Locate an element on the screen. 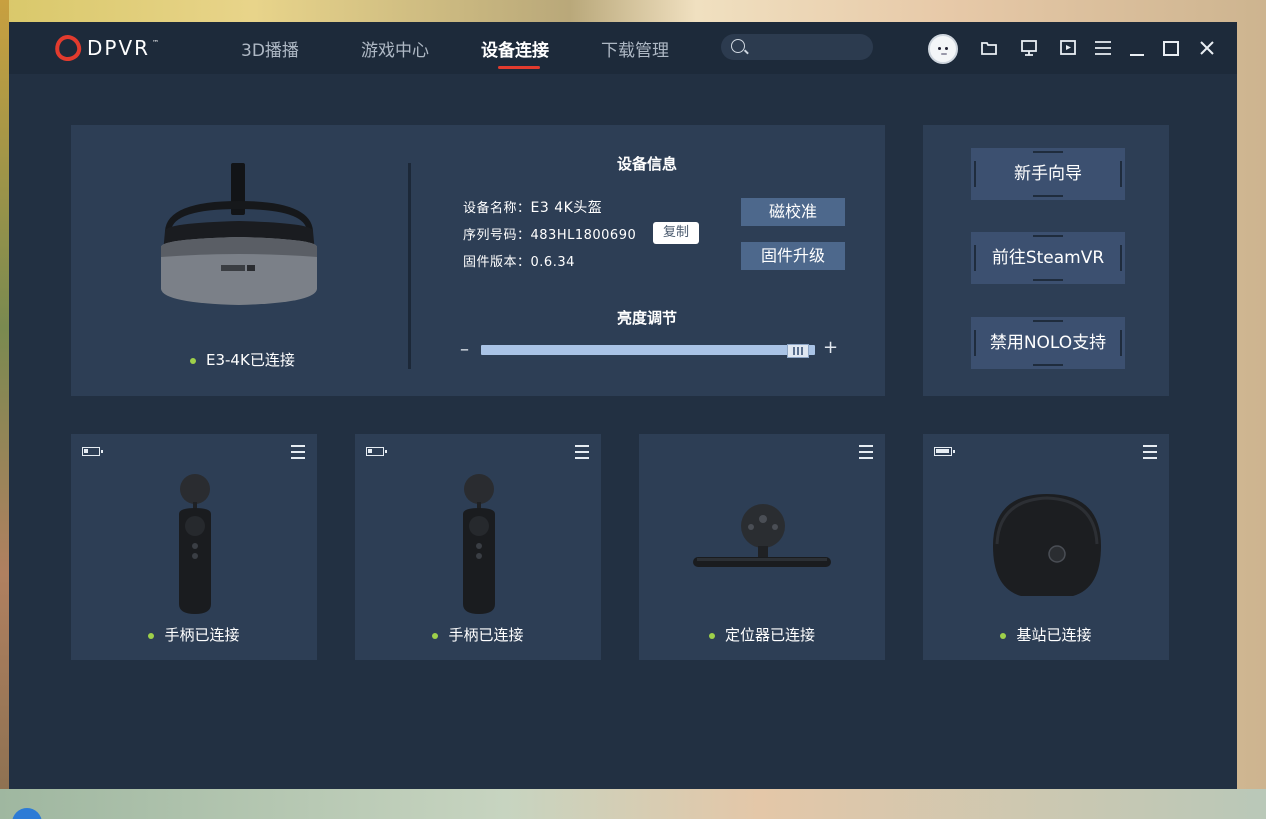  serial-number-label: 序列号码： is located at coordinates (497, 235).